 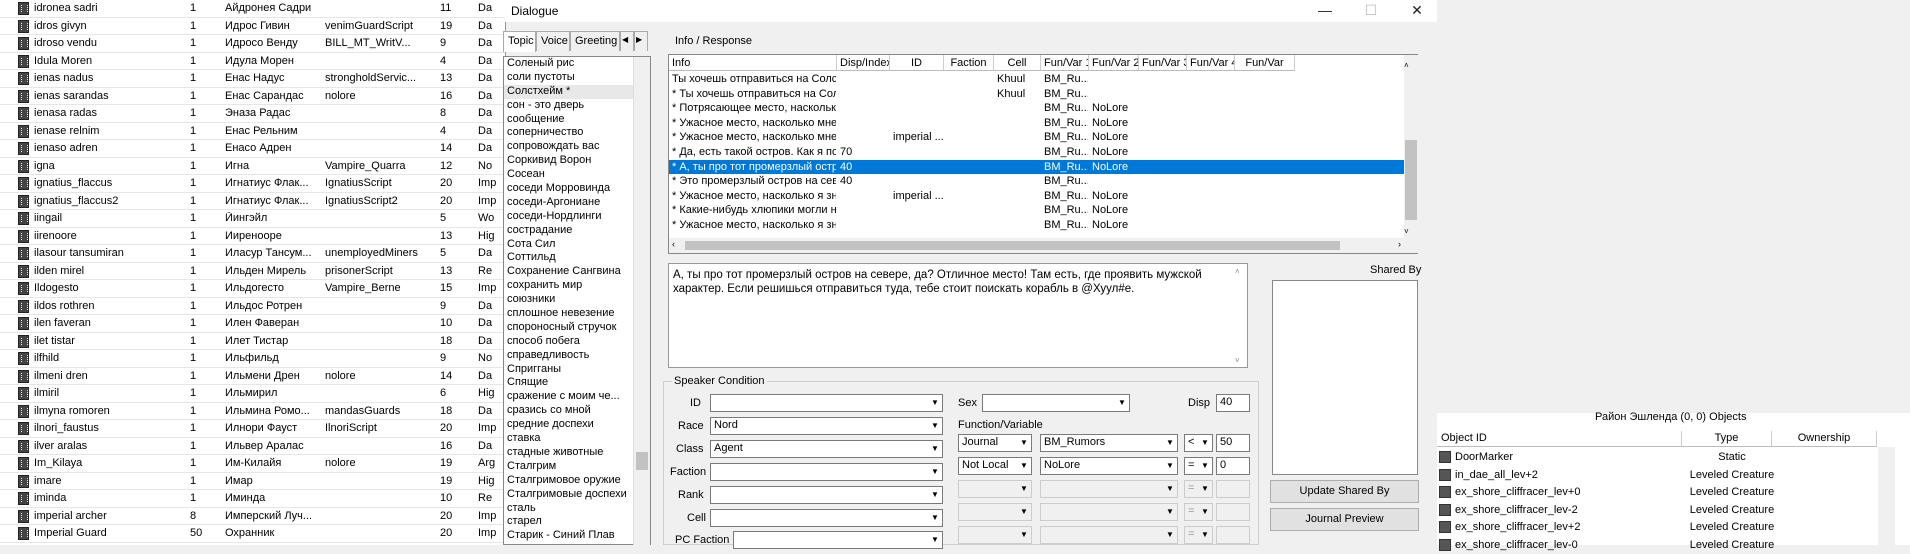 What do you see at coordinates (577, 106) in the screenshot?
I see `topic-item: сон - это дверь` at bounding box center [577, 106].